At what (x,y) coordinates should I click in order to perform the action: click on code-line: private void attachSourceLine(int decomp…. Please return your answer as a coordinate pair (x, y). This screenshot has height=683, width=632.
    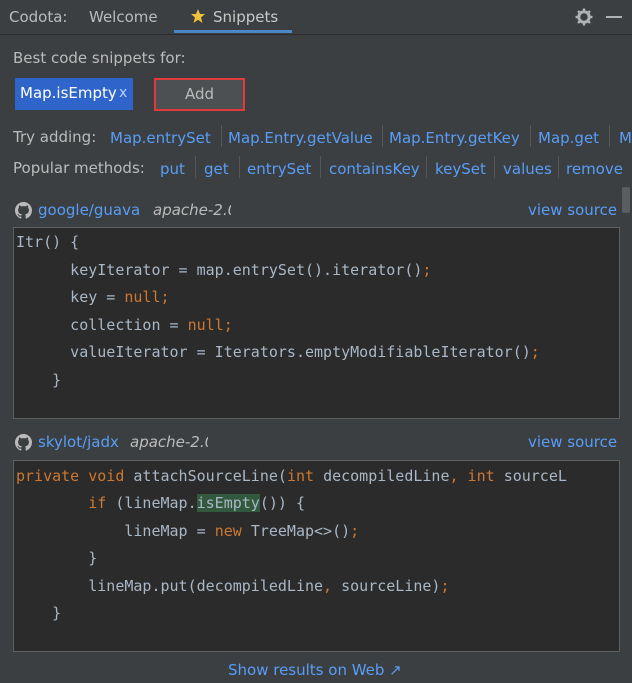
    Looking at the image, I should click on (291, 476).